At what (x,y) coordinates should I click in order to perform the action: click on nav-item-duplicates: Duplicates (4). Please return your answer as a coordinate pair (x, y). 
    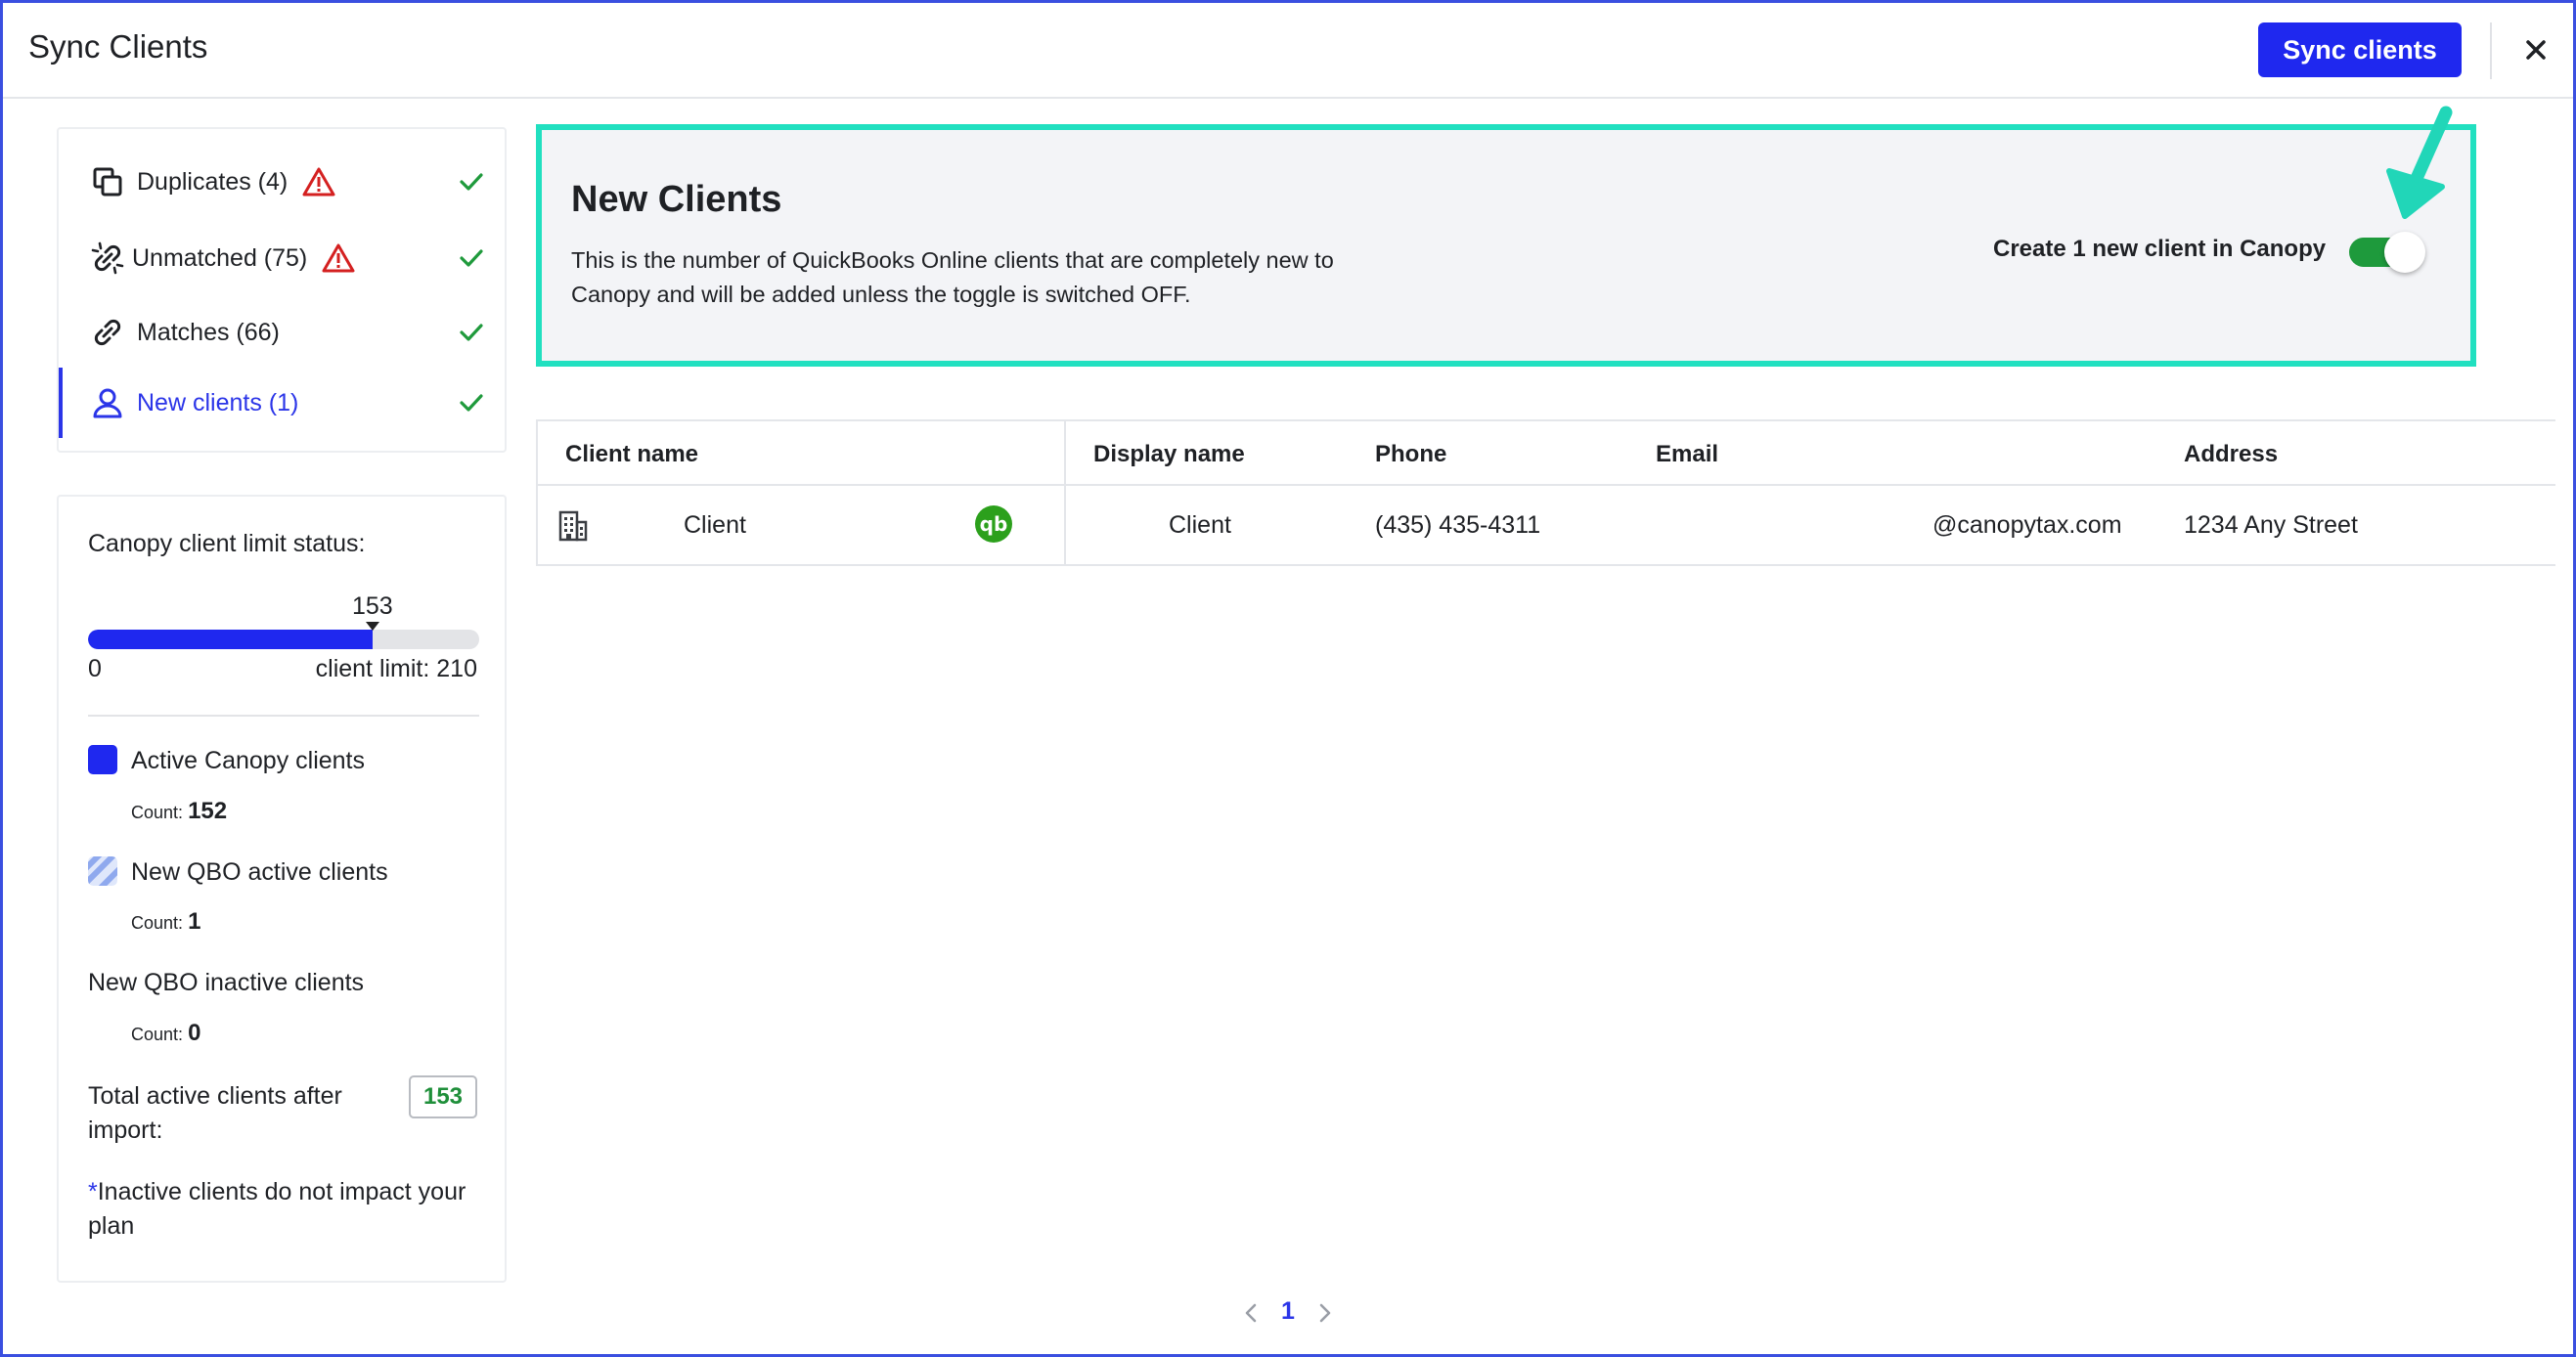
    Looking at the image, I should click on (282, 182).